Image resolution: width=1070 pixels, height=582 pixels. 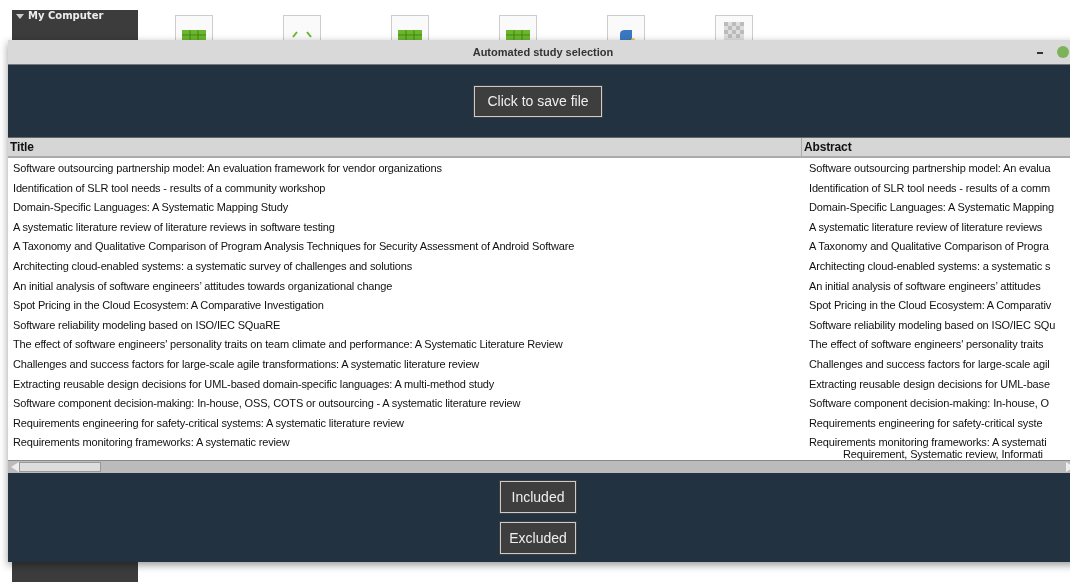 What do you see at coordinates (538, 538) in the screenshot?
I see `action-button: Excluded` at bounding box center [538, 538].